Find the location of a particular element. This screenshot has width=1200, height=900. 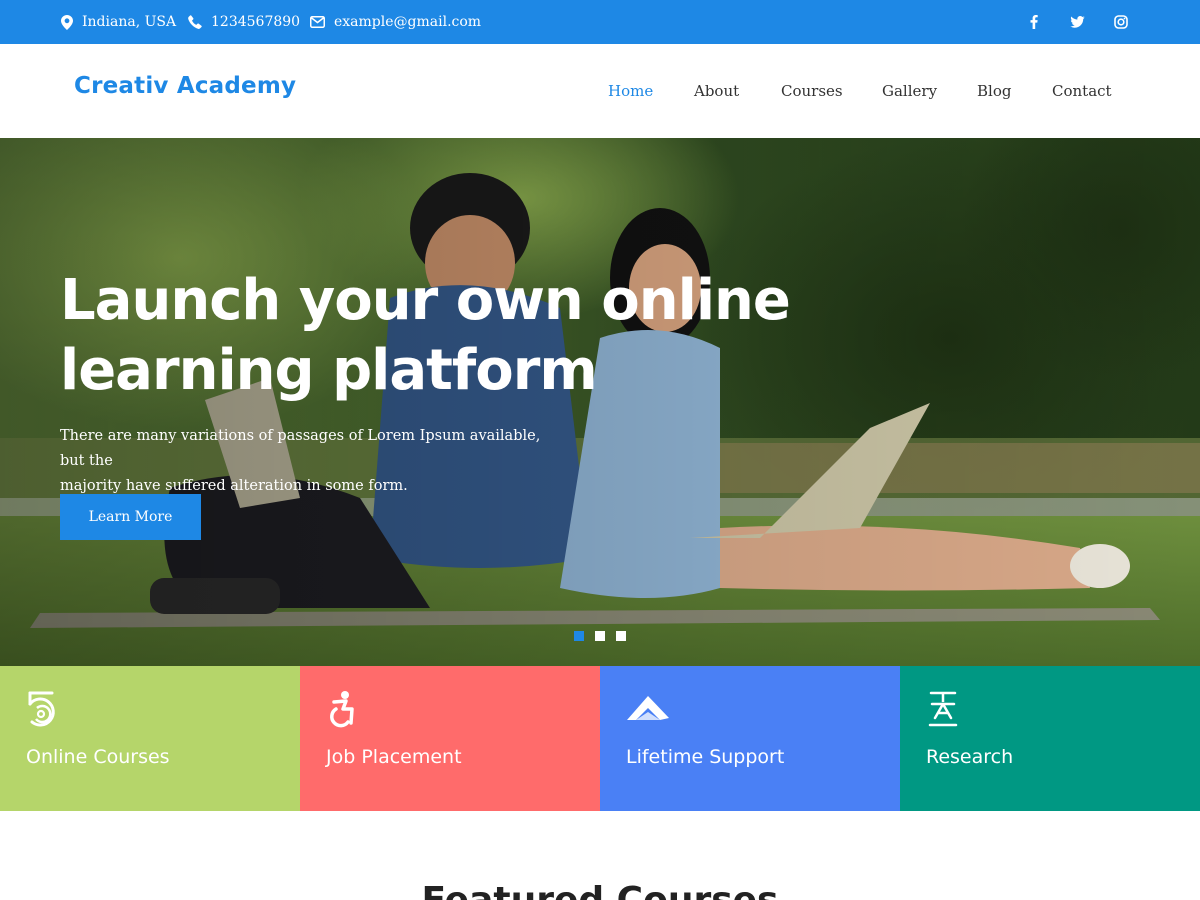

featured-courses-heading: Featured Courses is located at coordinates (600, 890).